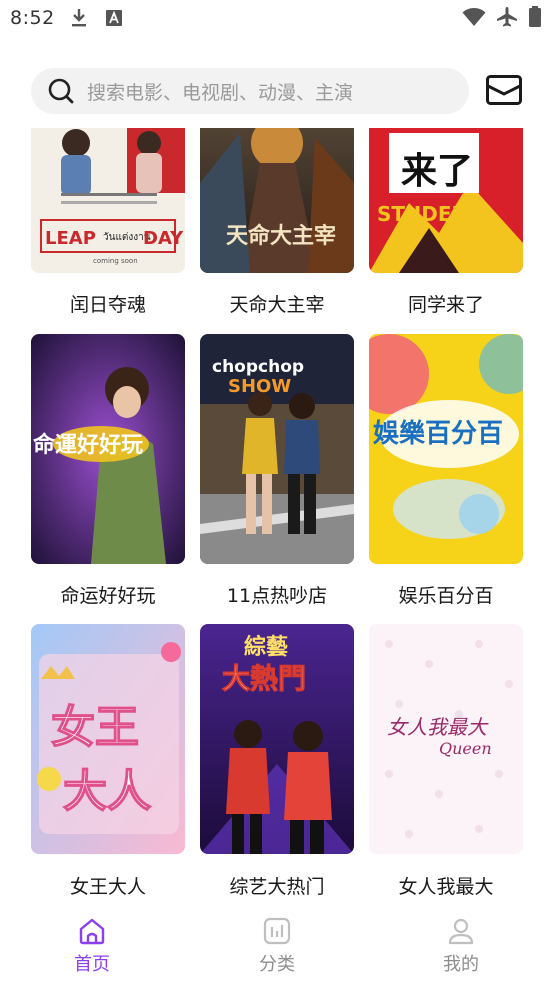  I want to click on poster-image: 綜藝 大熱門, so click(277, 739).